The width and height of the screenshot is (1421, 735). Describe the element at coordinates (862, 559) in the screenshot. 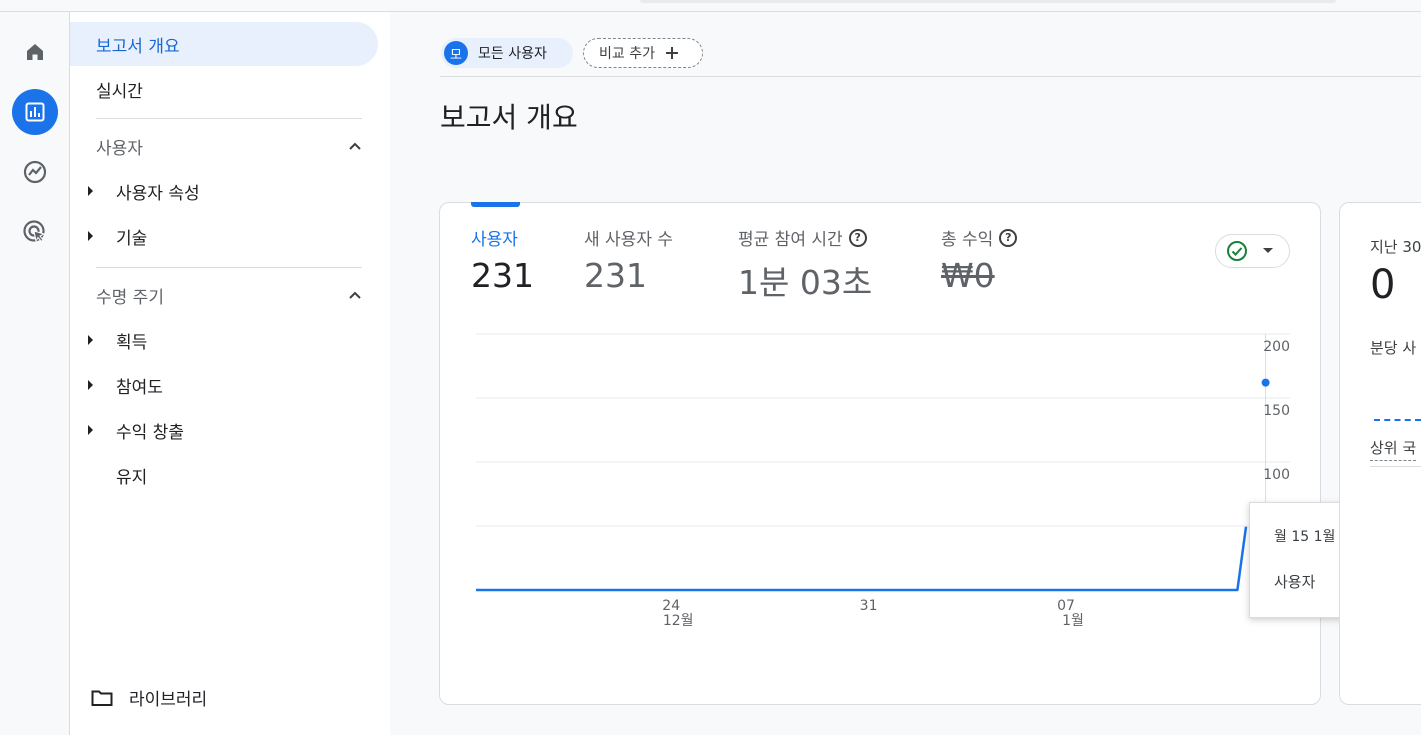

I see `series-line-users` at that location.